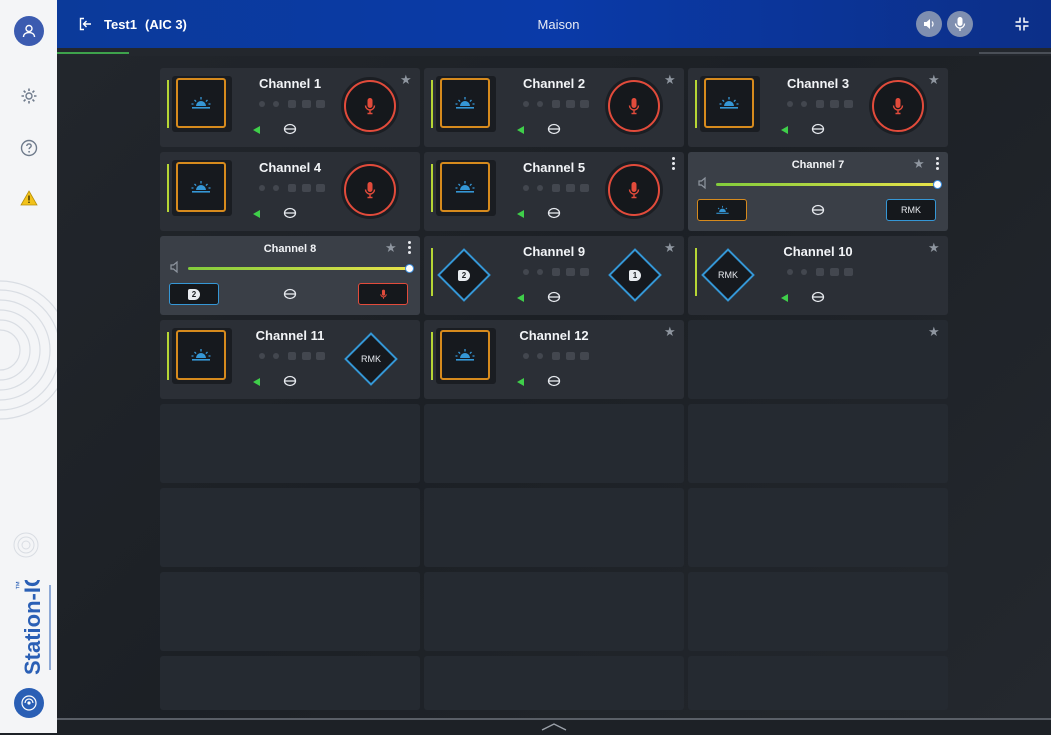  I want to click on help-icon, so click(29, 148).